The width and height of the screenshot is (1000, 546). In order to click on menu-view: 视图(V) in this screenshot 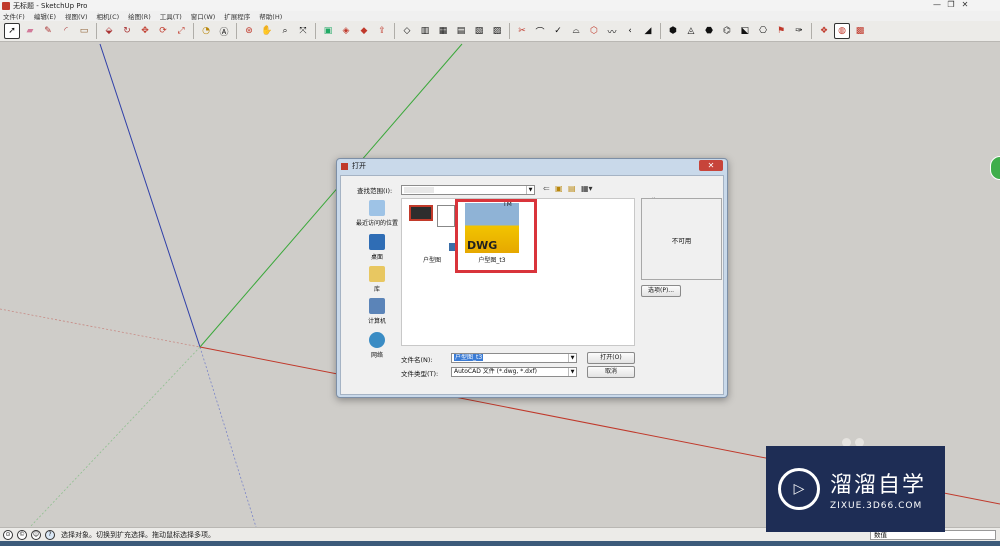, I will do `click(76, 16)`.